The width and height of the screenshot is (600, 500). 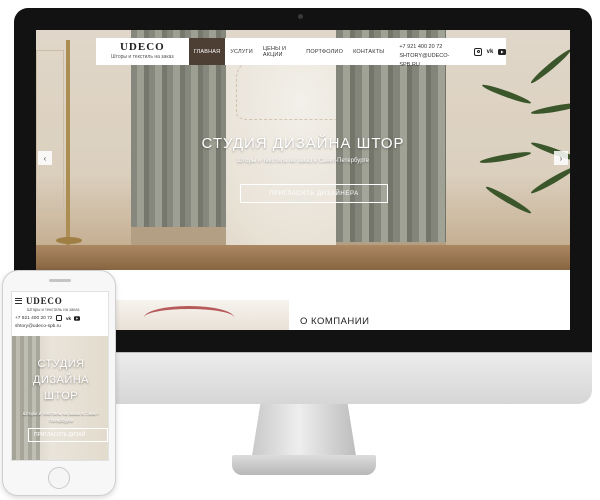 I want to click on header-phone: +7 921 400 20 72, so click(x=432, y=47).